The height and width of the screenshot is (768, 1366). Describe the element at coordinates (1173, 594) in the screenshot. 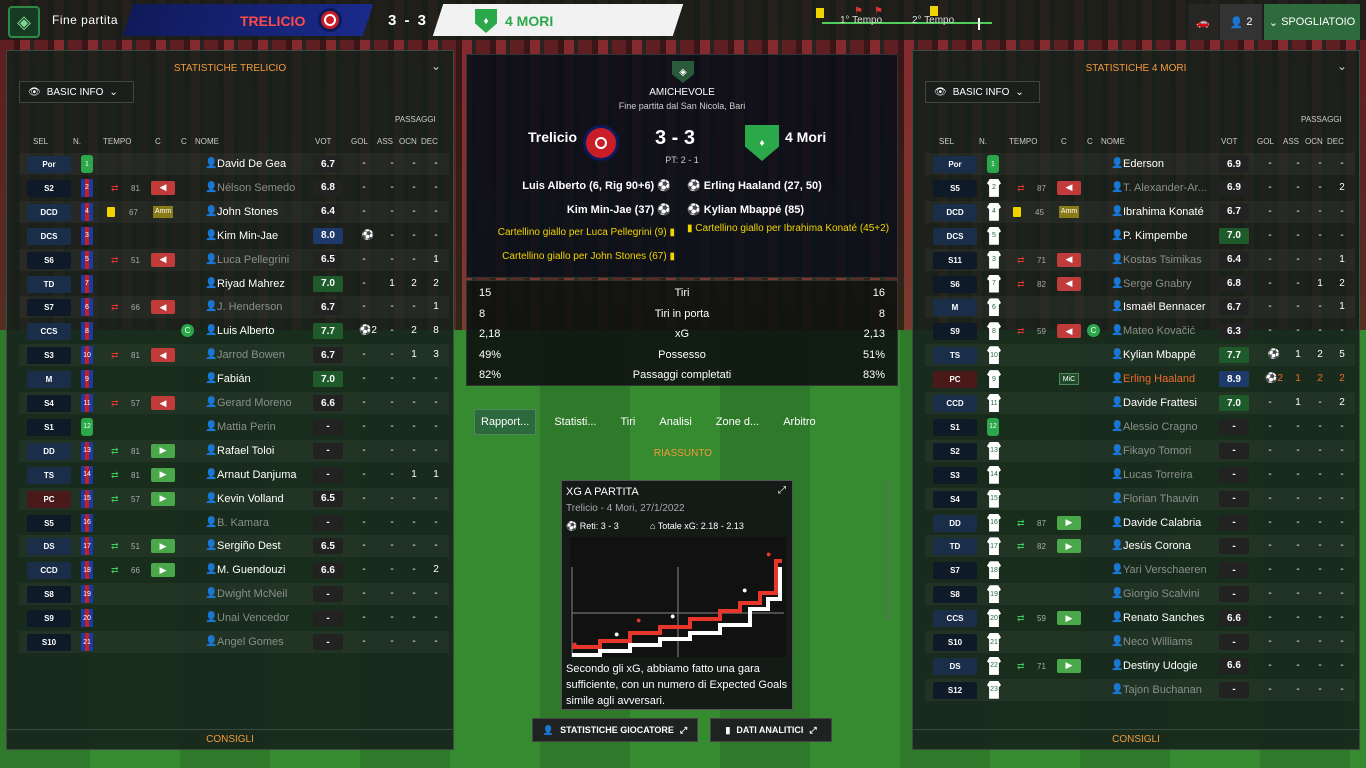

I see `player-name: Giorgio Scalvini` at that location.